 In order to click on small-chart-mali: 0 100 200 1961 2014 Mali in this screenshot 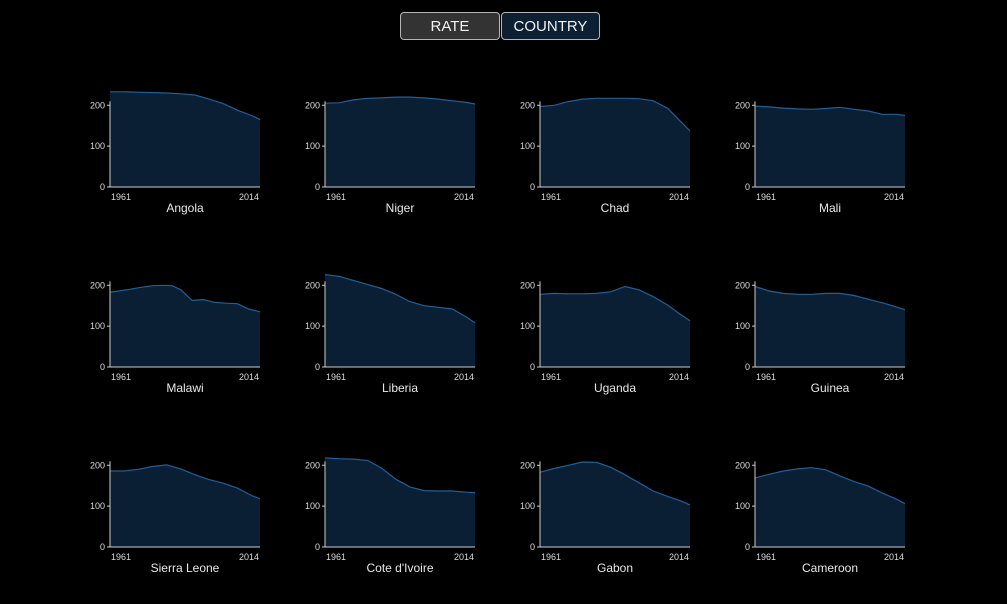, I will do `click(820, 157)`.